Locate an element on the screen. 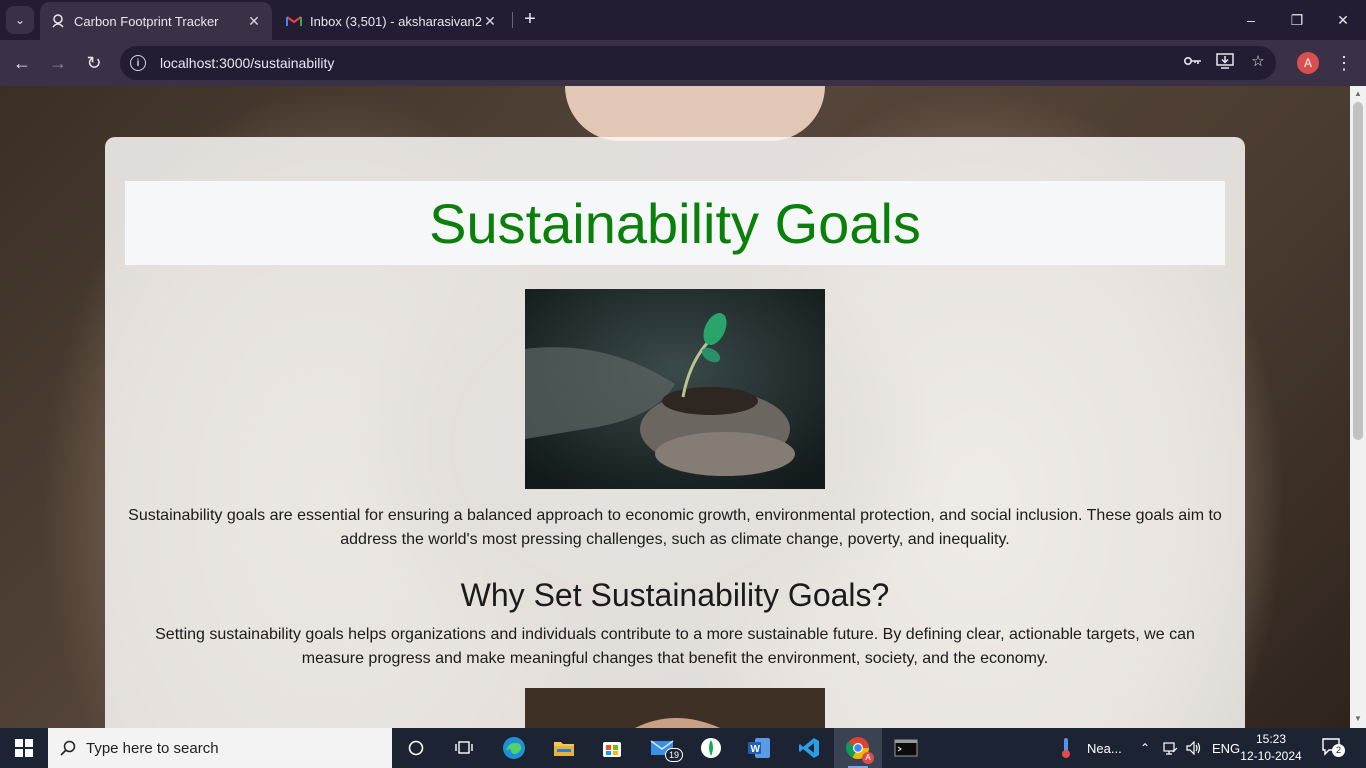 The image size is (1366, 768). vscode-icon is located at coordinates (809, 748).